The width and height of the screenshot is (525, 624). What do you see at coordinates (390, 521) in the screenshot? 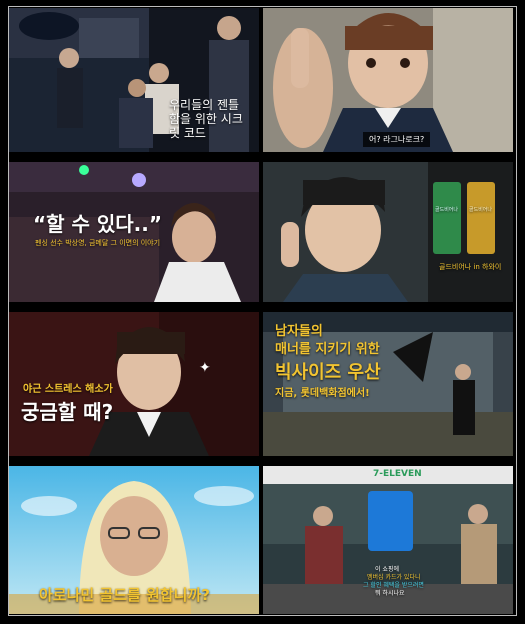
I see `membership-card-icon` at bounding box center [390, 521].